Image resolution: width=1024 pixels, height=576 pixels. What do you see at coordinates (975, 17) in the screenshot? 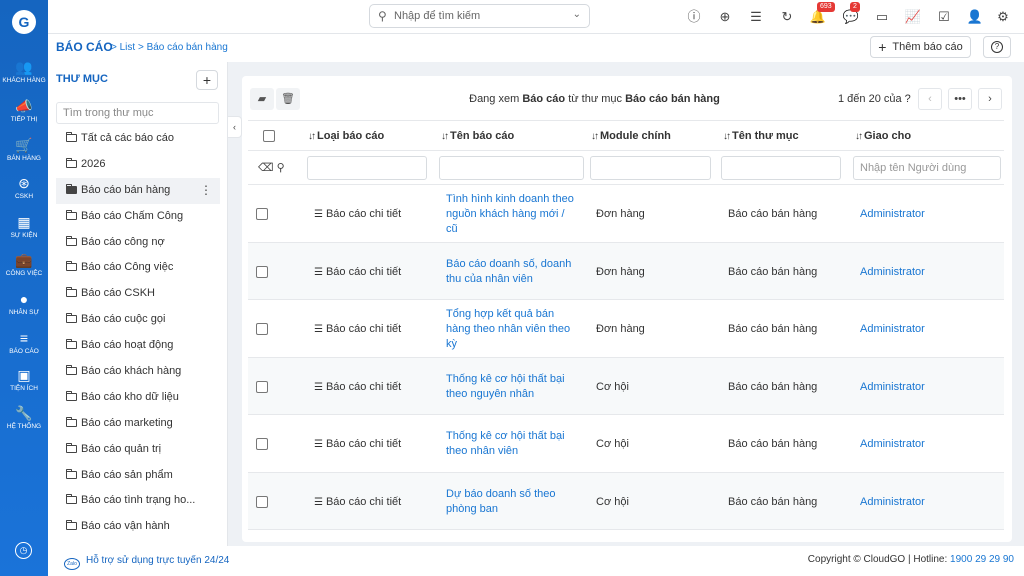
I see `user-icon: 👤` at bounding box center [975, 17].